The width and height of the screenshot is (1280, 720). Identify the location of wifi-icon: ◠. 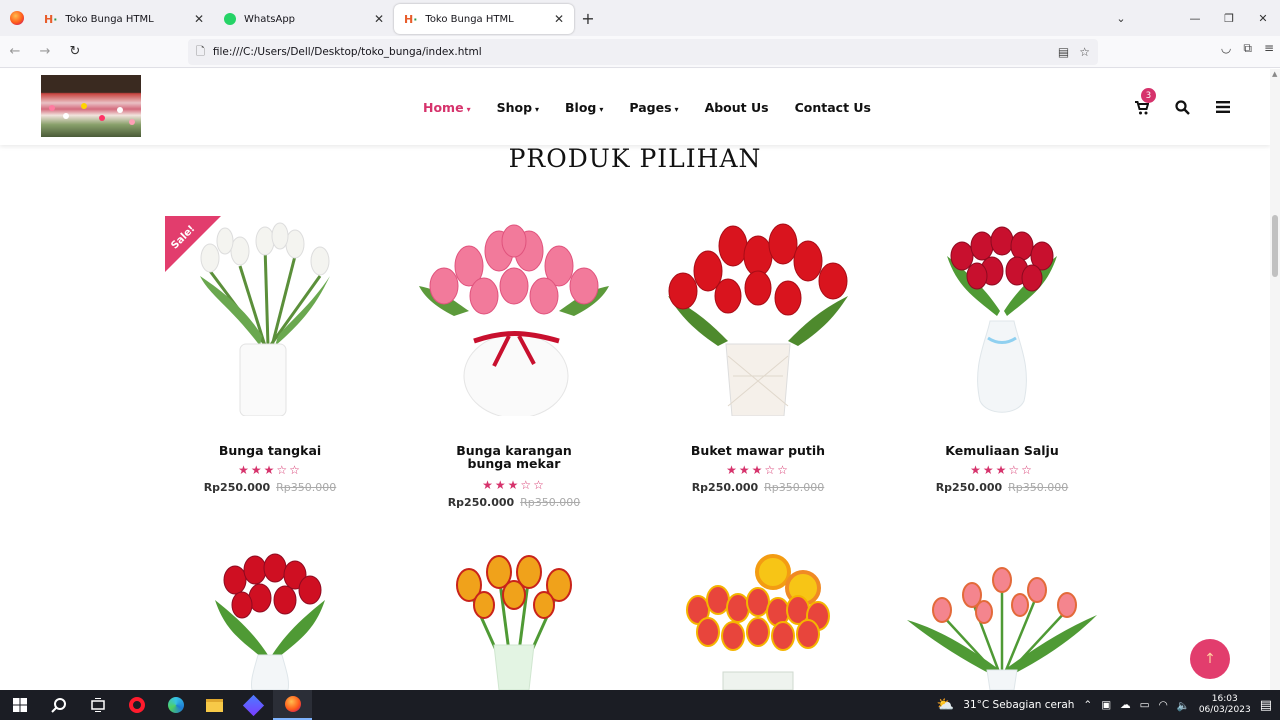
(1163, 705).